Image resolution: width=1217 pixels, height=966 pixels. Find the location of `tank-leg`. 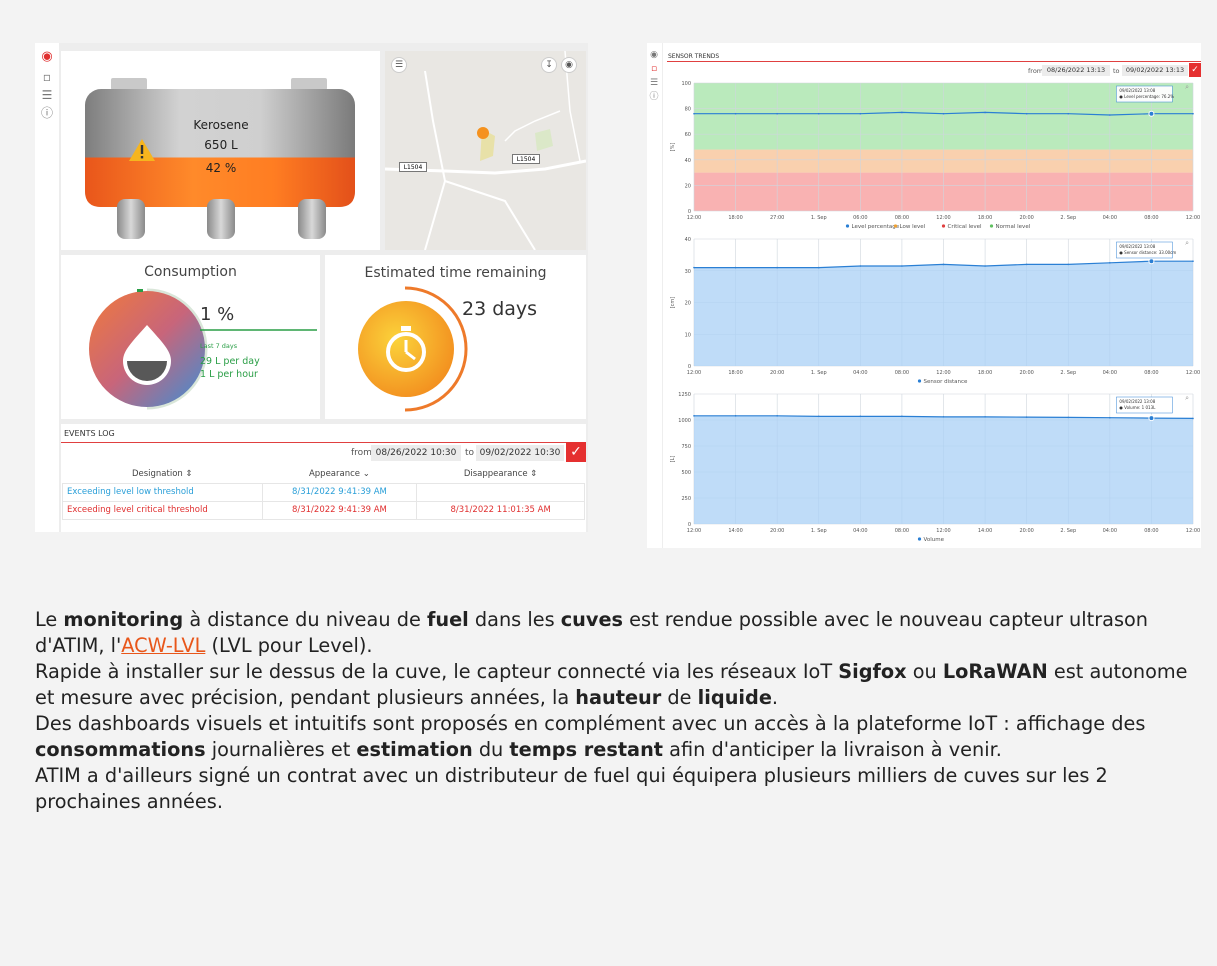

tank-leg is located at coordinates (312, 219).